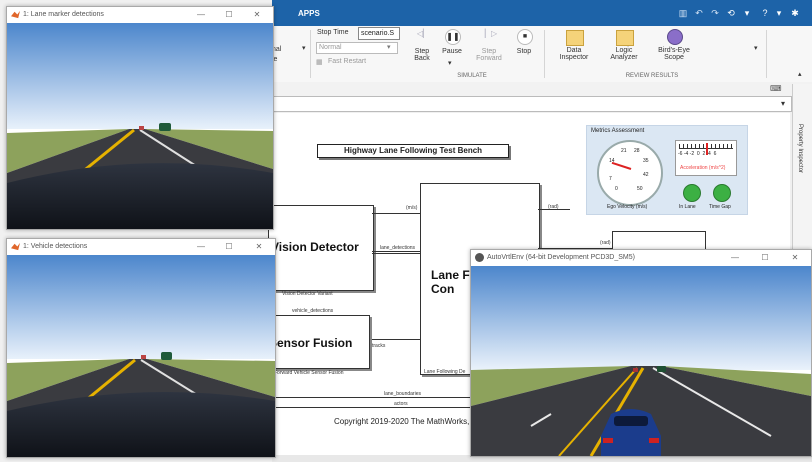 This screenshot has height=462, width=812. Describe the element at coordinates (309, 373) in the screenshot. I see `block-caption: Forward Vehicle Sensor Fusion` at that location.